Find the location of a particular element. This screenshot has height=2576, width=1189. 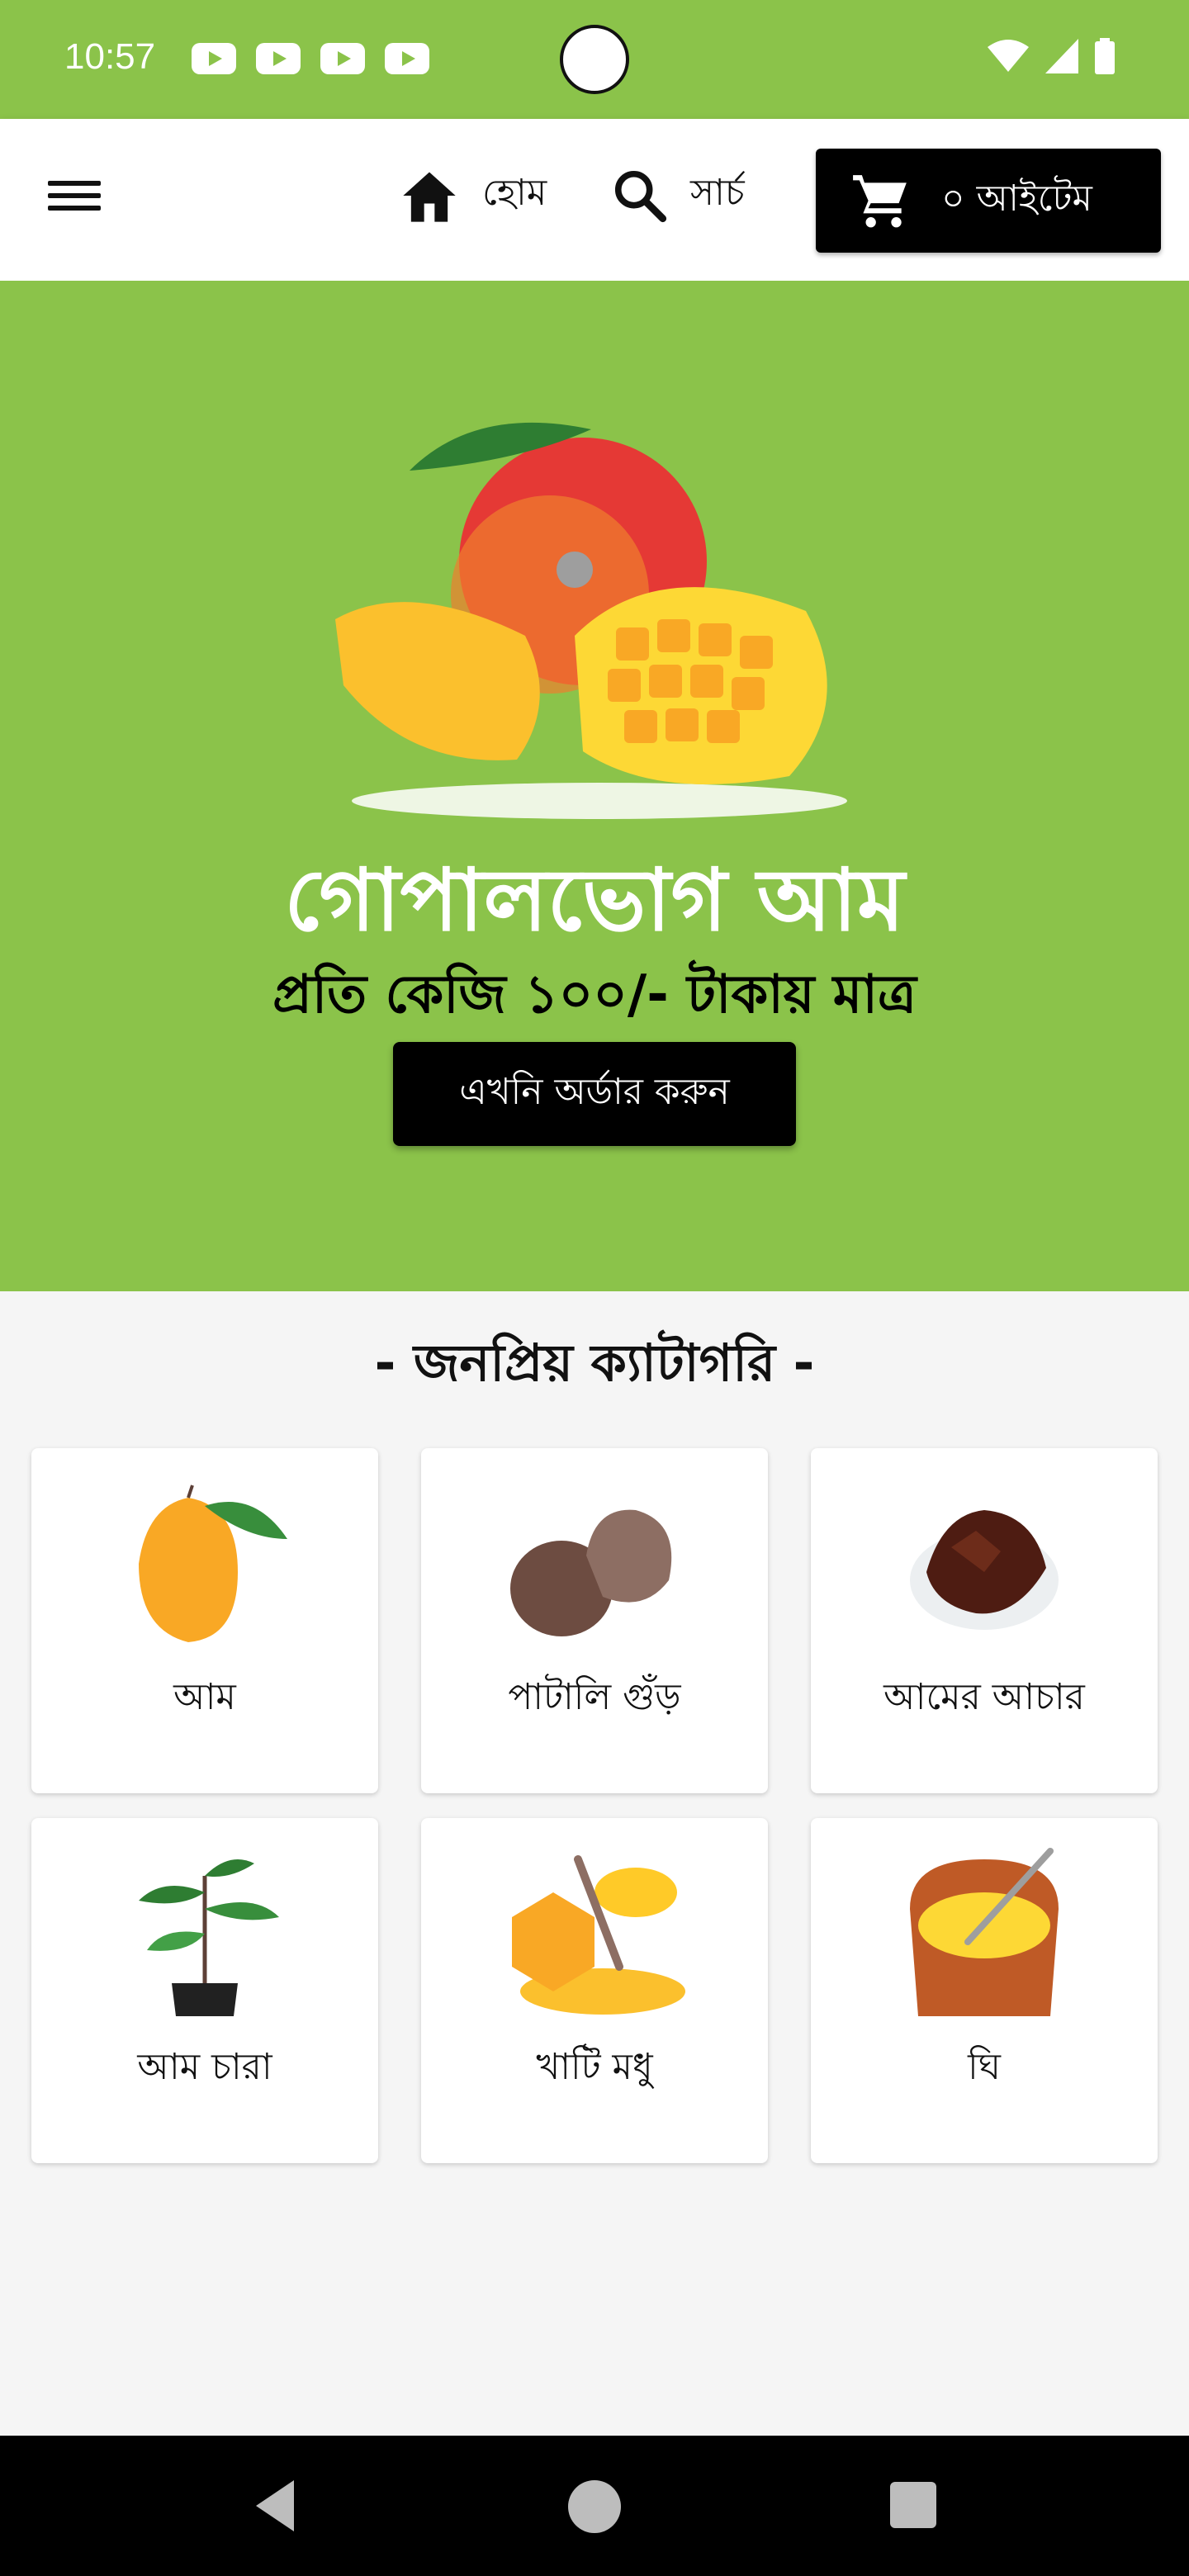

menu-button is located at coordinates (77, 199).